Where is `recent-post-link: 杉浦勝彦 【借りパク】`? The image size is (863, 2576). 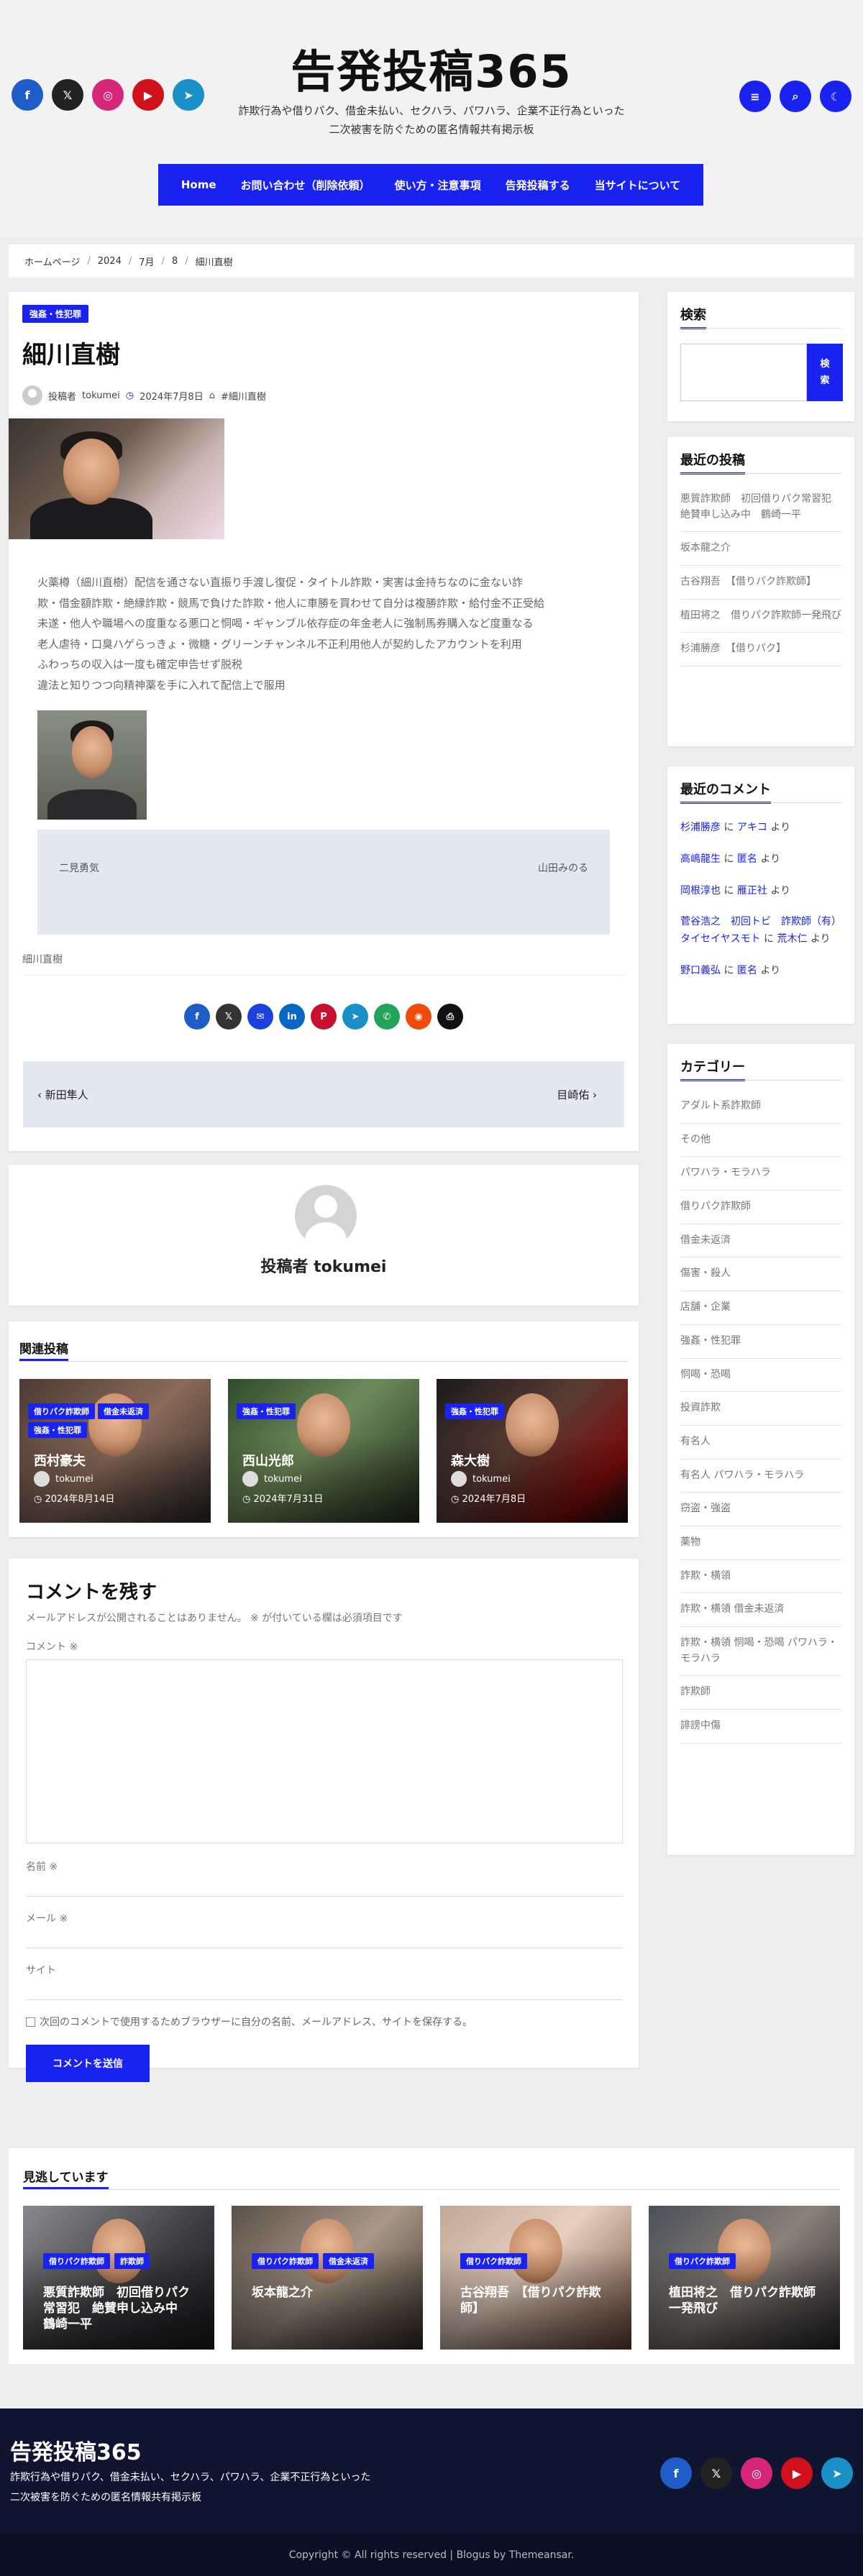 recent-post-link: 杉浦勝彦 【借りパク】 is located at coordinates (760, 650).